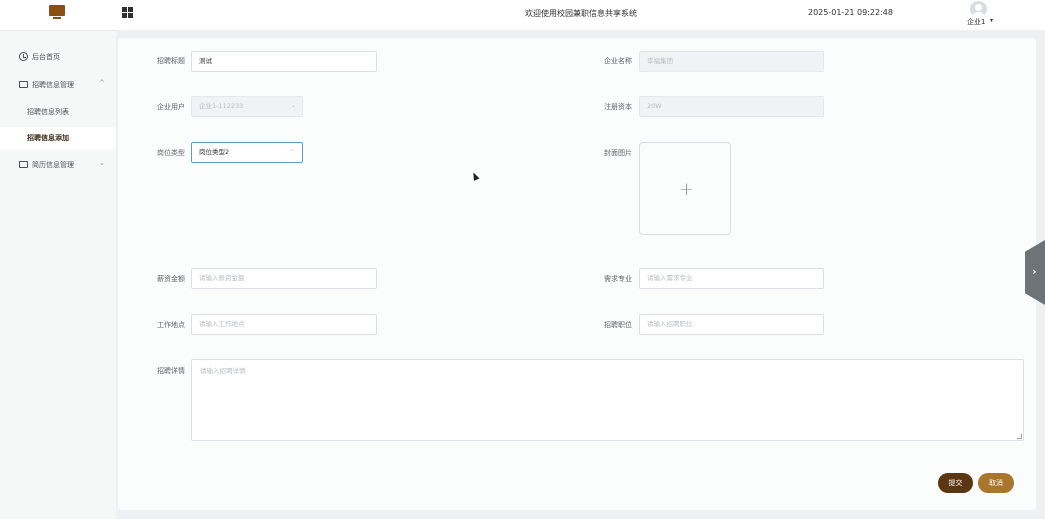 The height and width of the screenshot is (519, 1045). I want to click on company-input: 幸福集团, so click(731, 61).